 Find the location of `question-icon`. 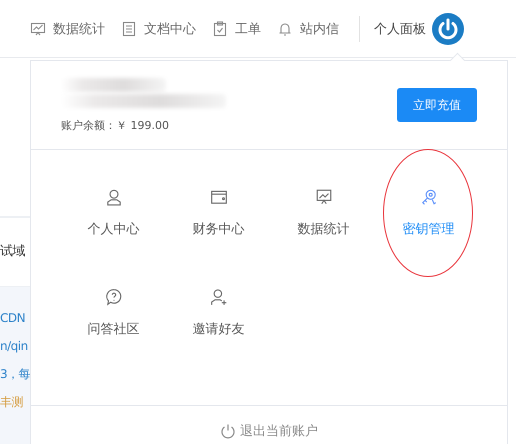

question-icon is located at coordinates (113, 297).